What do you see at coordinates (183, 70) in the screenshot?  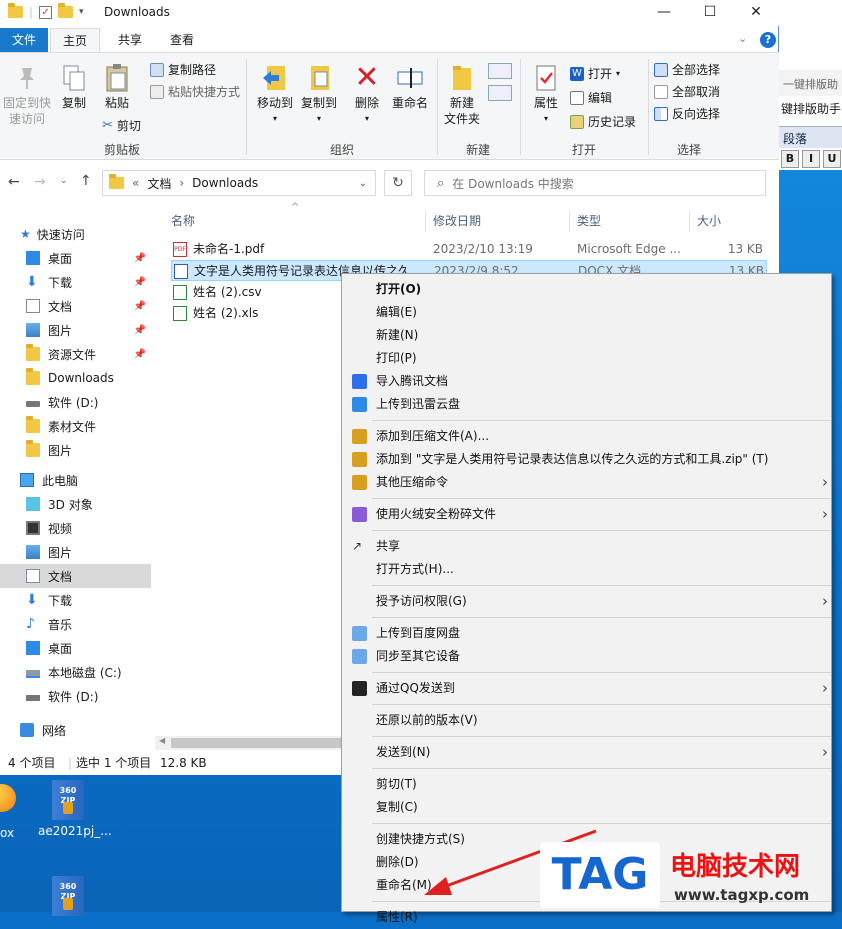 I see `copy-path-button: 复制路径` at bounding box center [183, 70].